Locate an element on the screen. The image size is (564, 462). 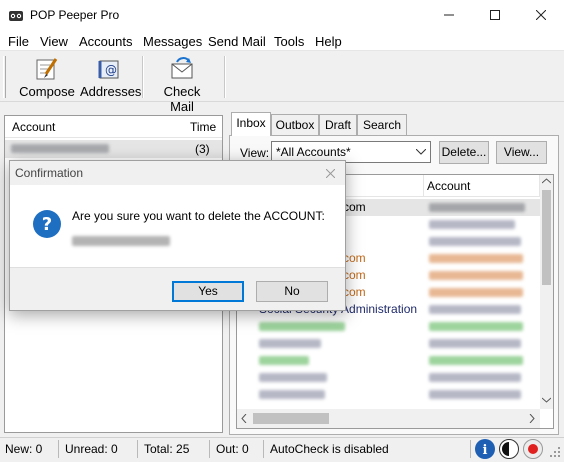
compose-label: Compose is located at coordinates (47, 91).